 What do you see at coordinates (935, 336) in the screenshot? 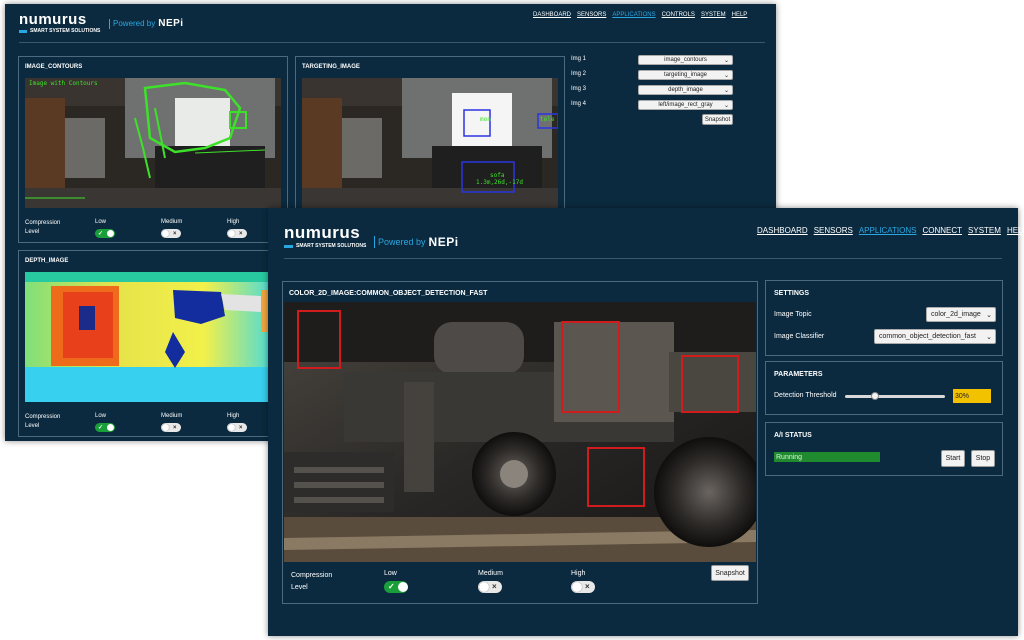
I see `image-classifier-select: common_object_detection_fast ⌄` at bounding box center [935, 336].